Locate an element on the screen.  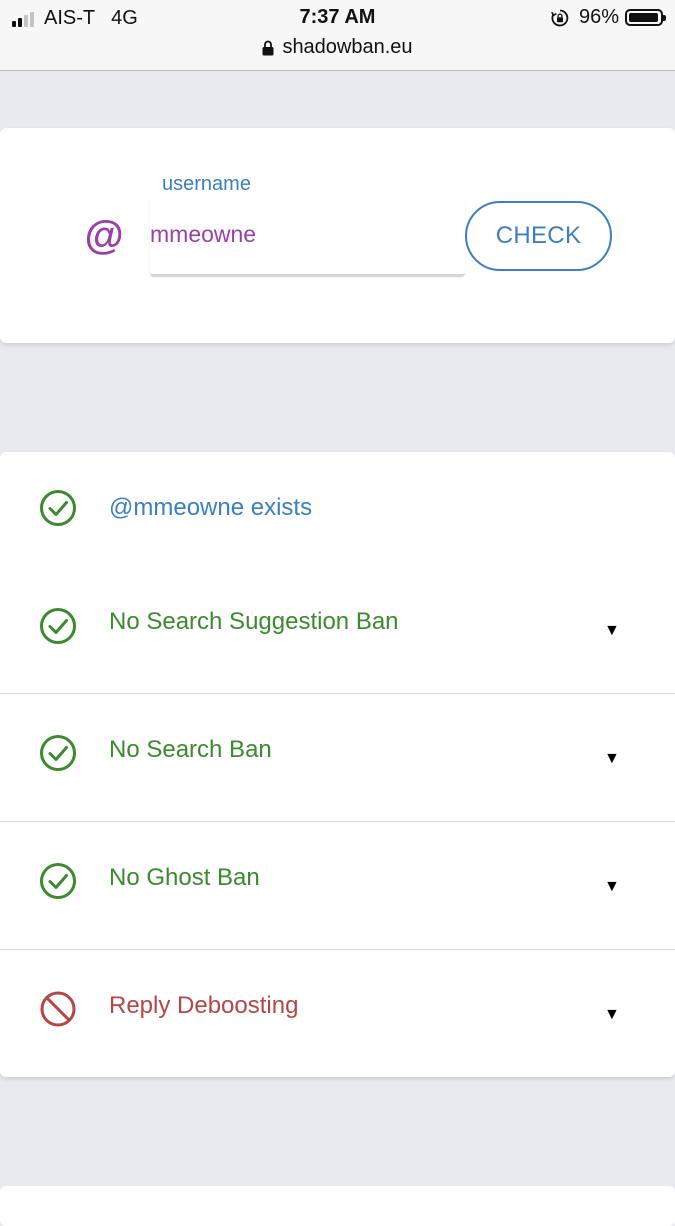
prohibited-icon is located at coordinates (58, 1009).